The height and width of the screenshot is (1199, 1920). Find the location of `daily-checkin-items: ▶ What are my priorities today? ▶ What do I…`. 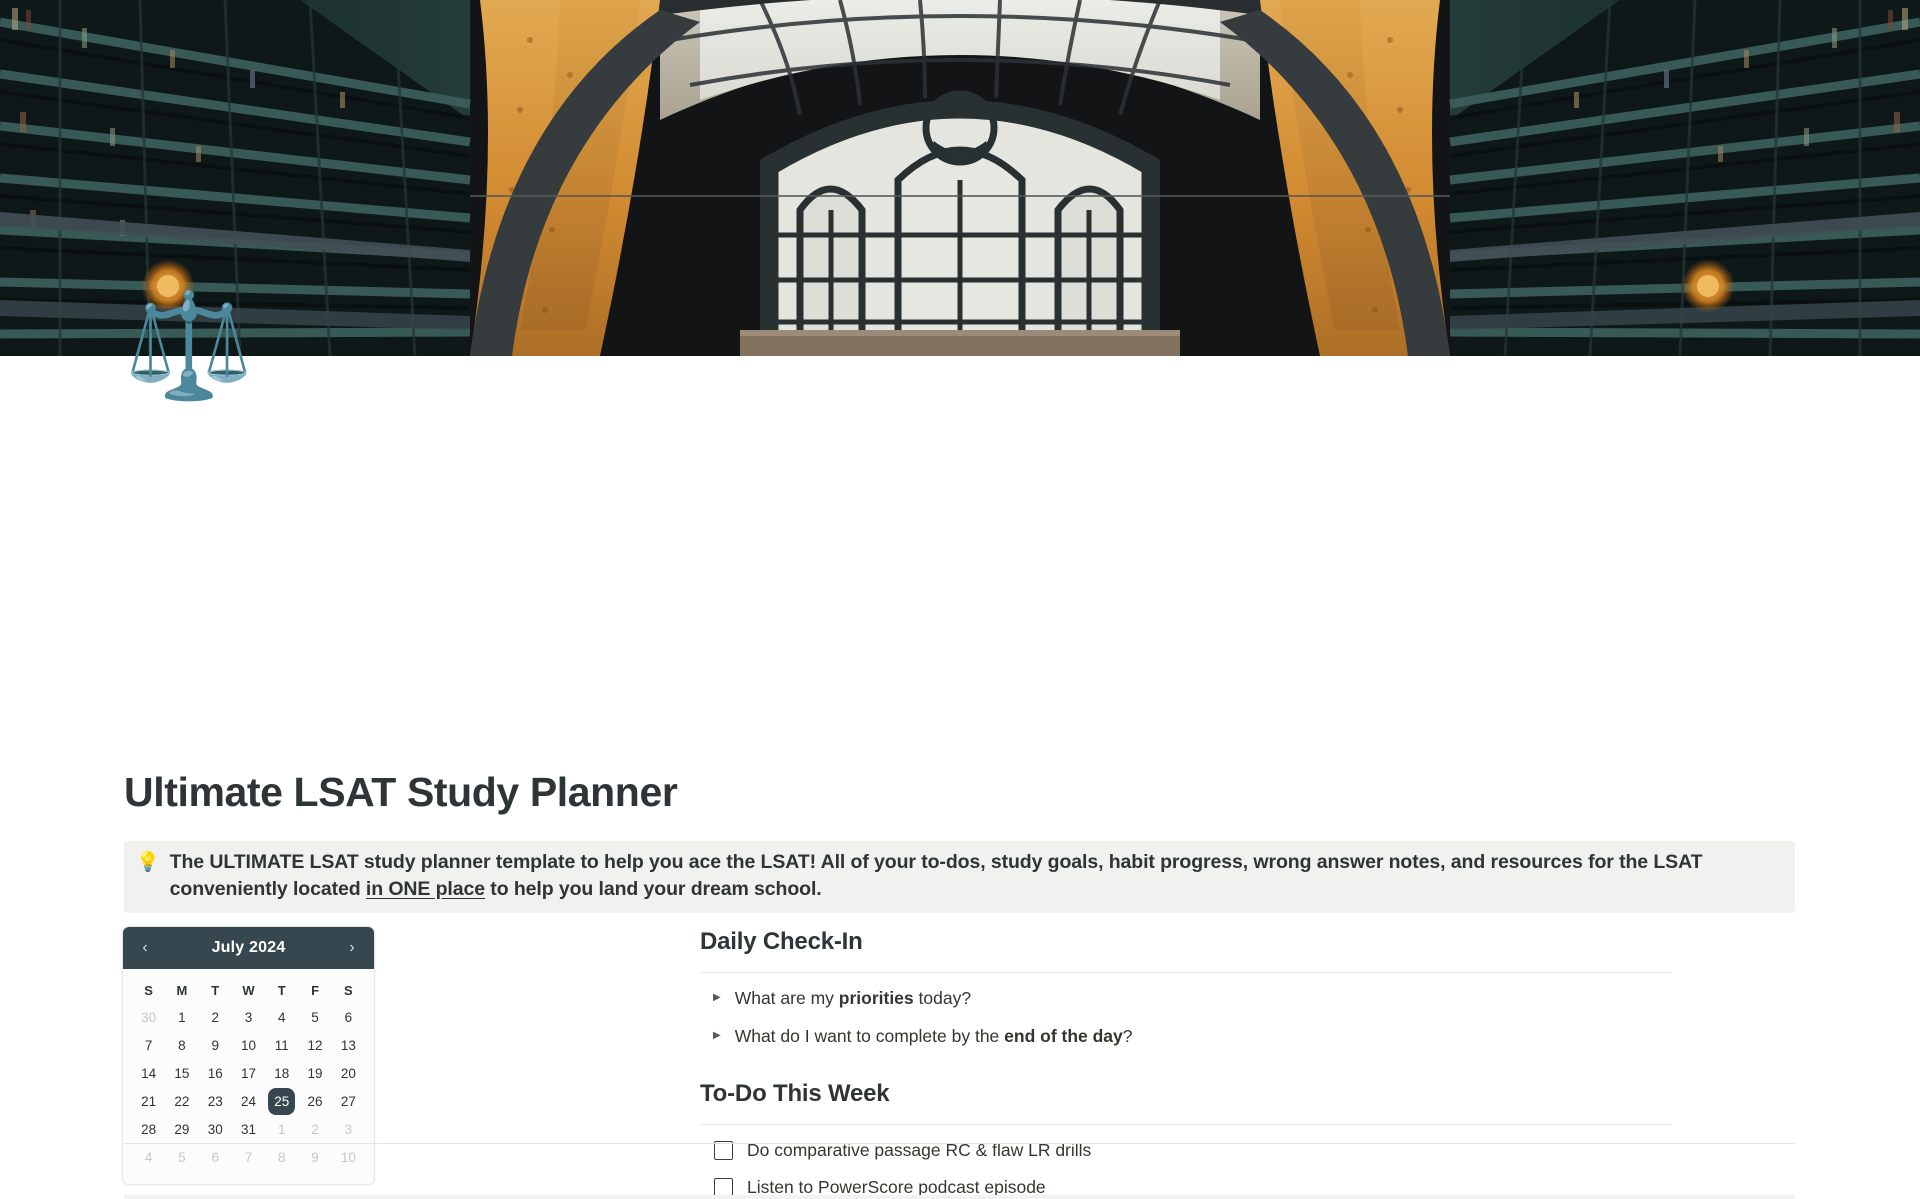

daily-checkin-items: ▶ What are my priorities today? ▶ What do I… is located at coordinates (1186, 1017).